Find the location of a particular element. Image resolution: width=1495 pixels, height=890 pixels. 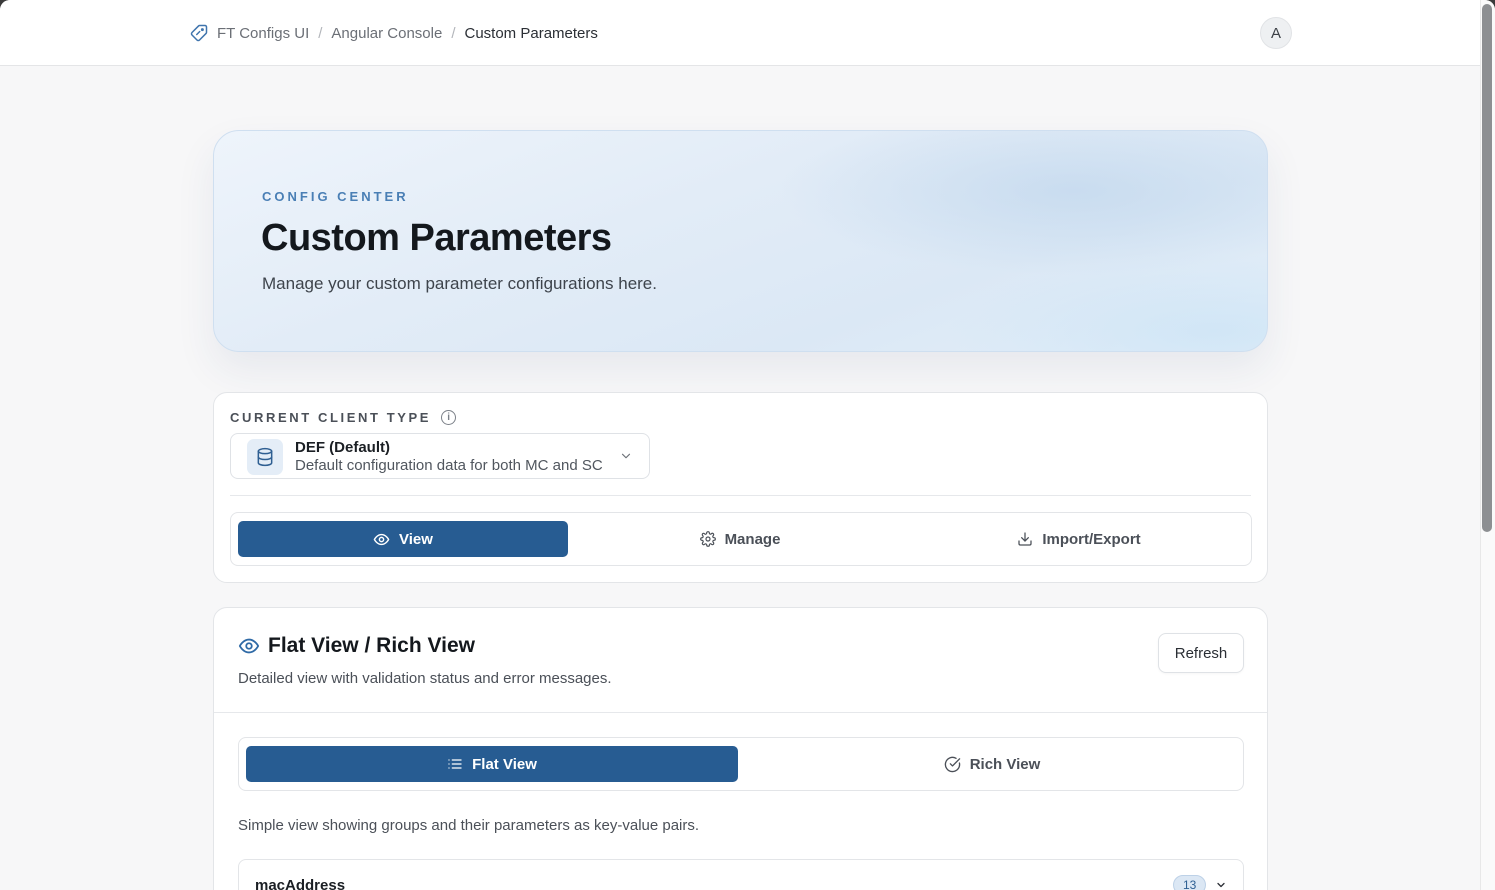

info-icon: i is located at coordinates (449, 417).